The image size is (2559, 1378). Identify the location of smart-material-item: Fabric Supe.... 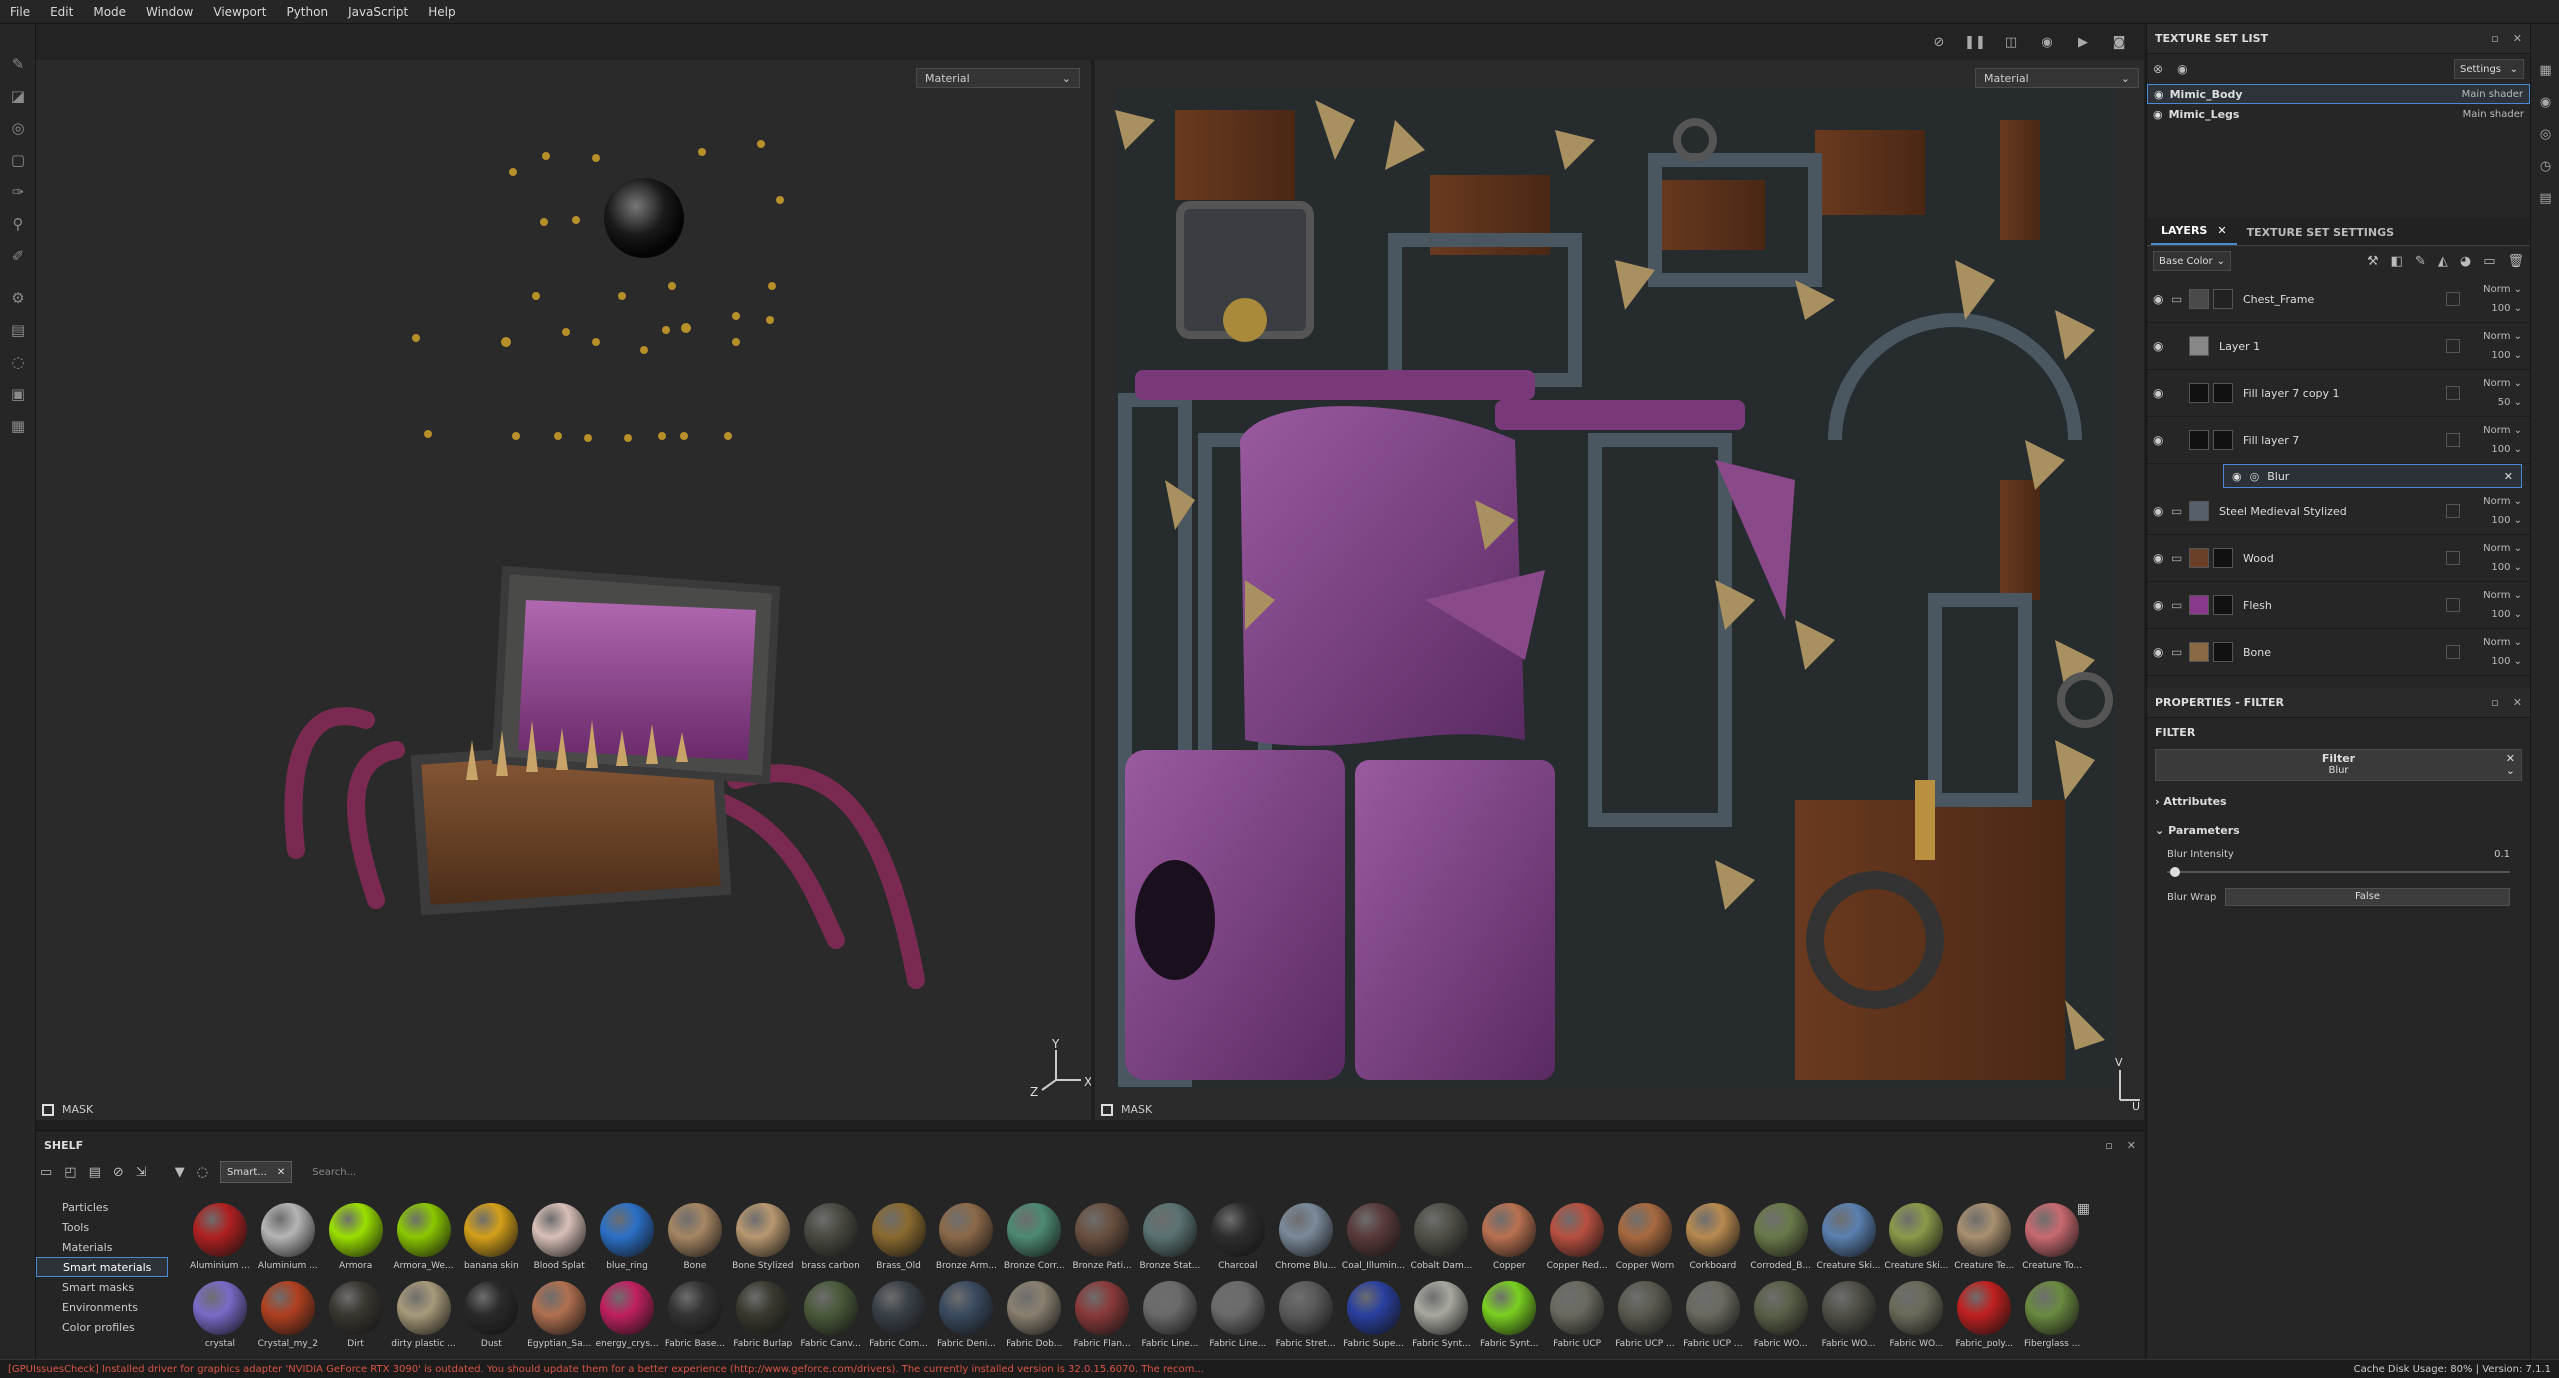
(1374, 1316).